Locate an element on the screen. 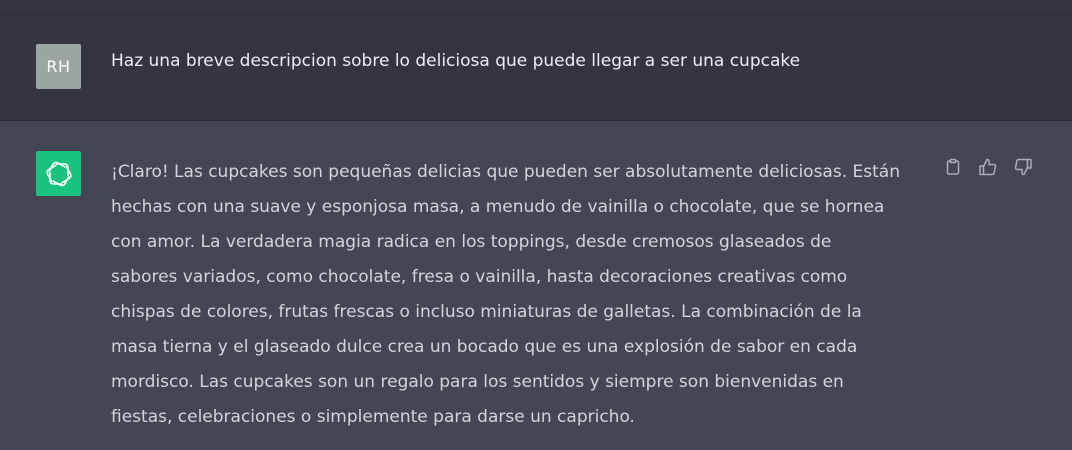 This screenshot has height=450, width=1072. thumbs-up-icon is located at coordinates (988, 167).